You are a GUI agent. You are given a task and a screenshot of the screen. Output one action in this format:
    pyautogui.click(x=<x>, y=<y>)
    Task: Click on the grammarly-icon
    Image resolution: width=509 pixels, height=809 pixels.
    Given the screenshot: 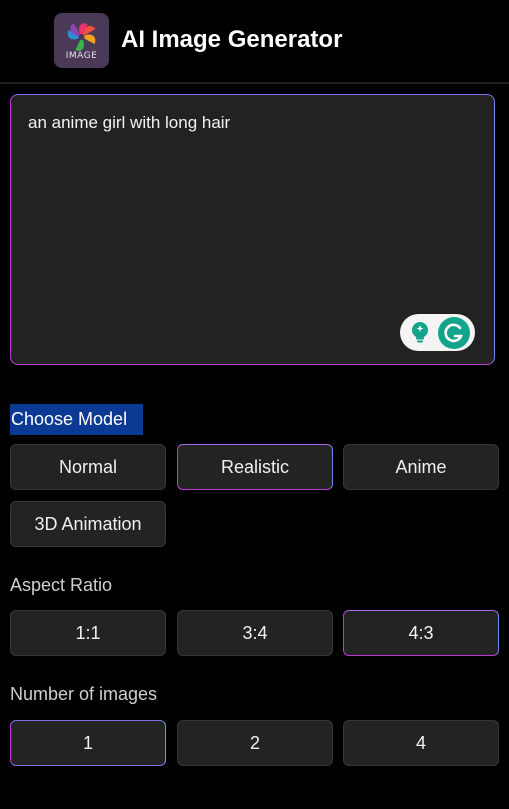 What is the action you would take?
    pyautogui.click(x=454, y=333)
    